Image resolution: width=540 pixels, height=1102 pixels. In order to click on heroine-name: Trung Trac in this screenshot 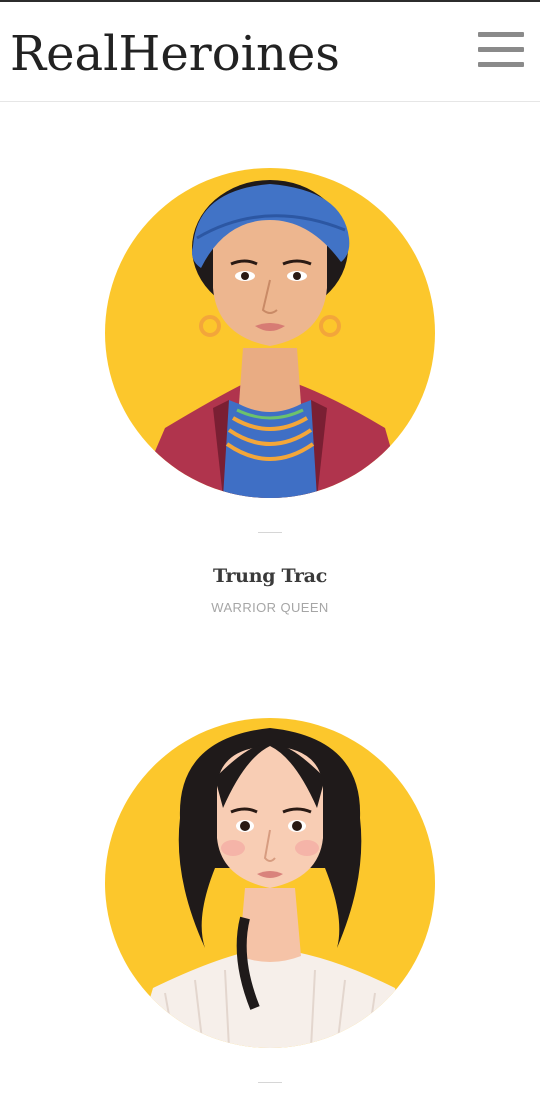, I will do `click(270, 576)`.